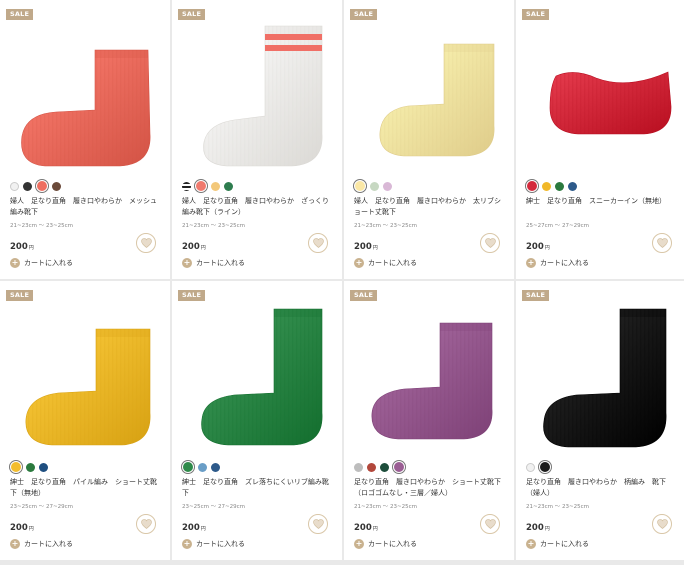 Image resolution: width=684 pixels, height=565 pixels. I want to click on product-title: 紳士 足なり直角 パイル編み ショート丈靴下（無地）, so click(85, 488).